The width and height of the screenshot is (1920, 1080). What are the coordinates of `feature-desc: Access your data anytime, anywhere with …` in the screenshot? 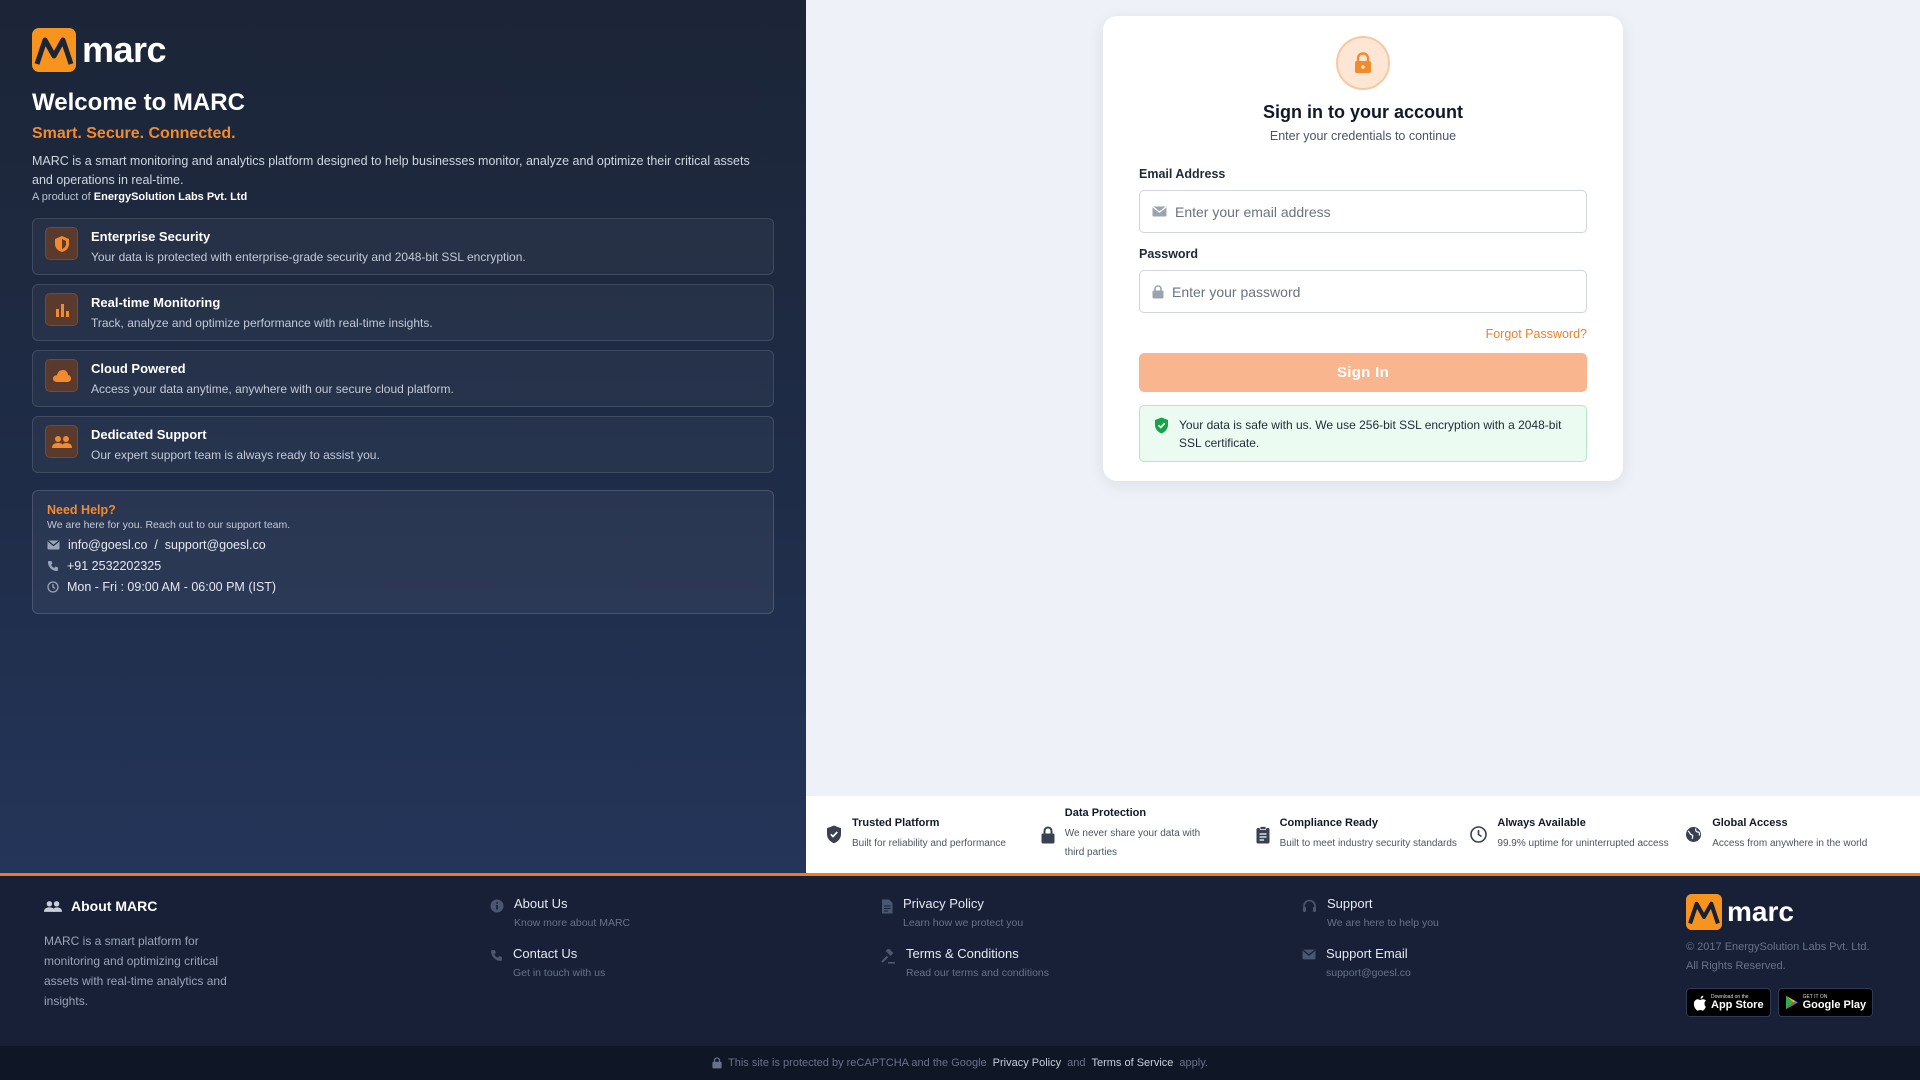 It's located at (272, 389).